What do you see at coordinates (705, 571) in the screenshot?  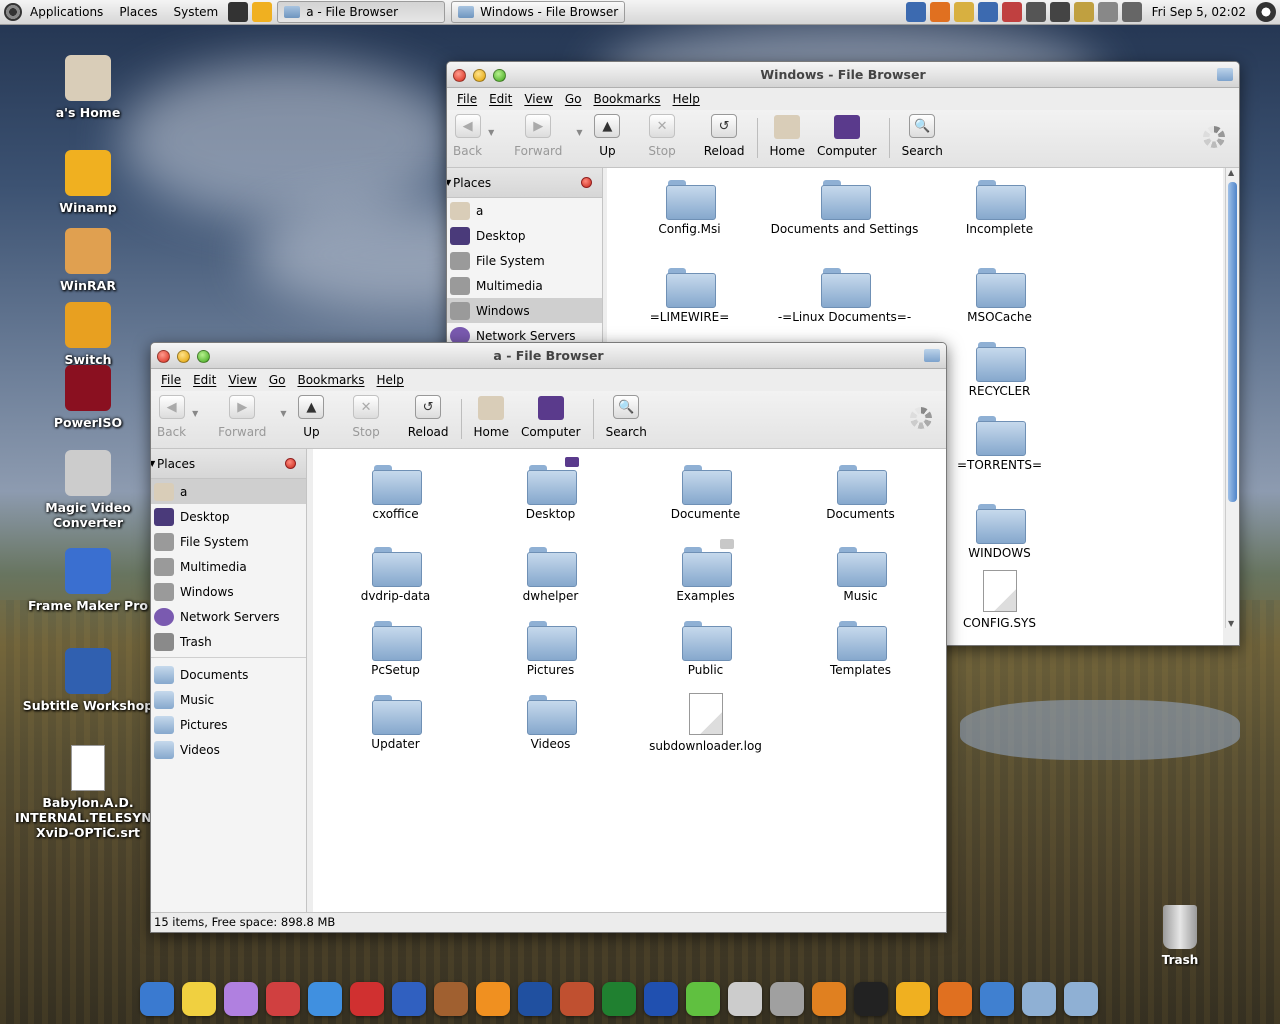 I see `folder-item: Examples` at bounding box center [705, 571].